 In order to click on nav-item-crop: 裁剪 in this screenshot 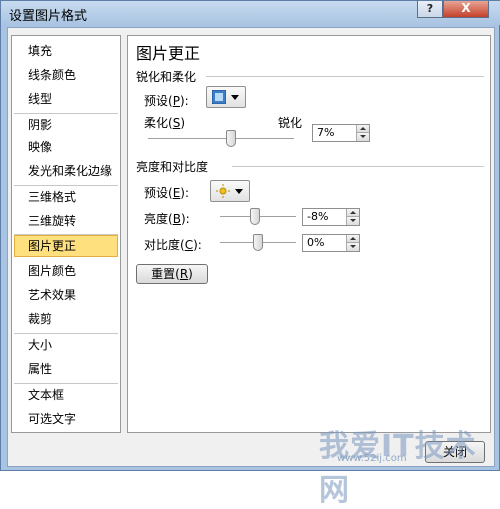, I will do `click(66, 319)`.